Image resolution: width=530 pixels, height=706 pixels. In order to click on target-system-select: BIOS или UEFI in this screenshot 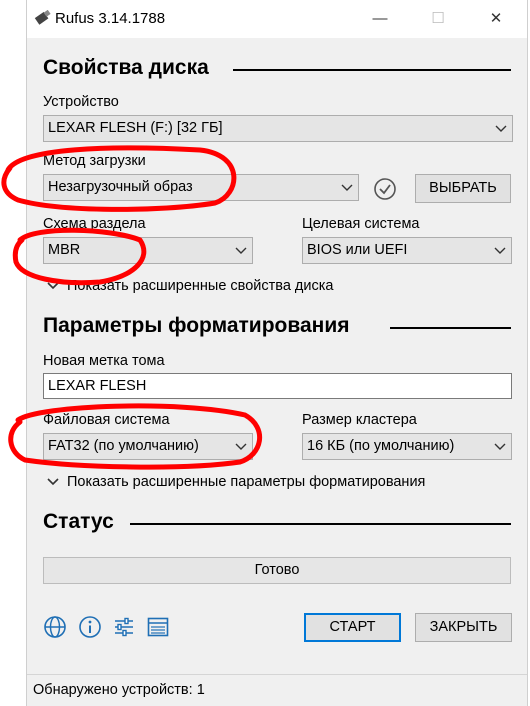, I will do `click(407, 250)`.